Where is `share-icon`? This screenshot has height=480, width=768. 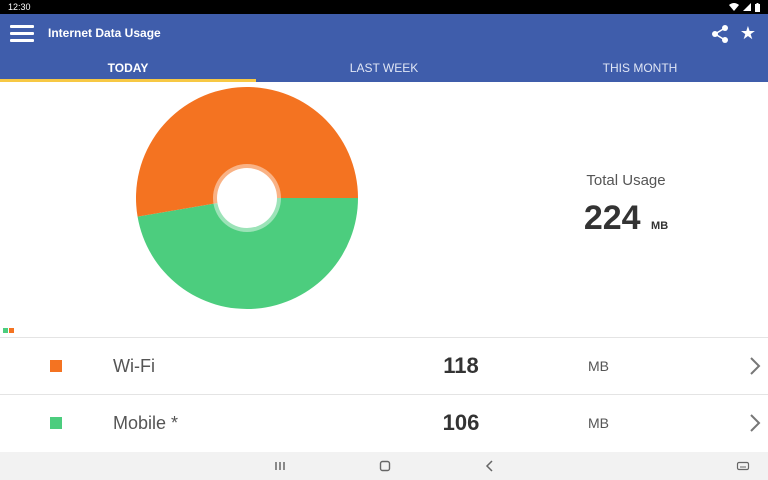
share-icon is located at coordinates (720, 34).